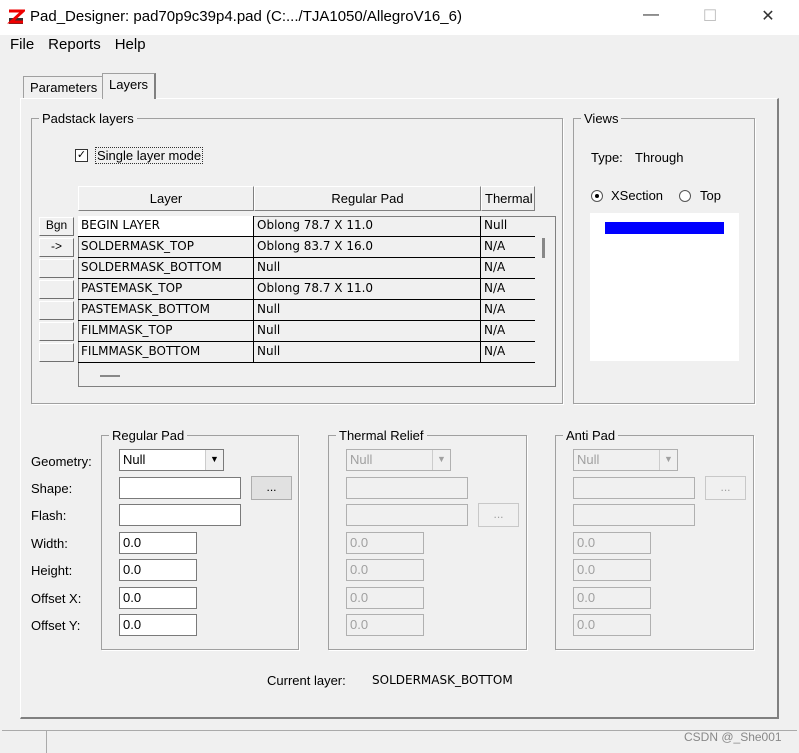 The height and width of the screenshot is (753, 799). I want to click on column-header-thermal: Thermal, so click(508, 198).